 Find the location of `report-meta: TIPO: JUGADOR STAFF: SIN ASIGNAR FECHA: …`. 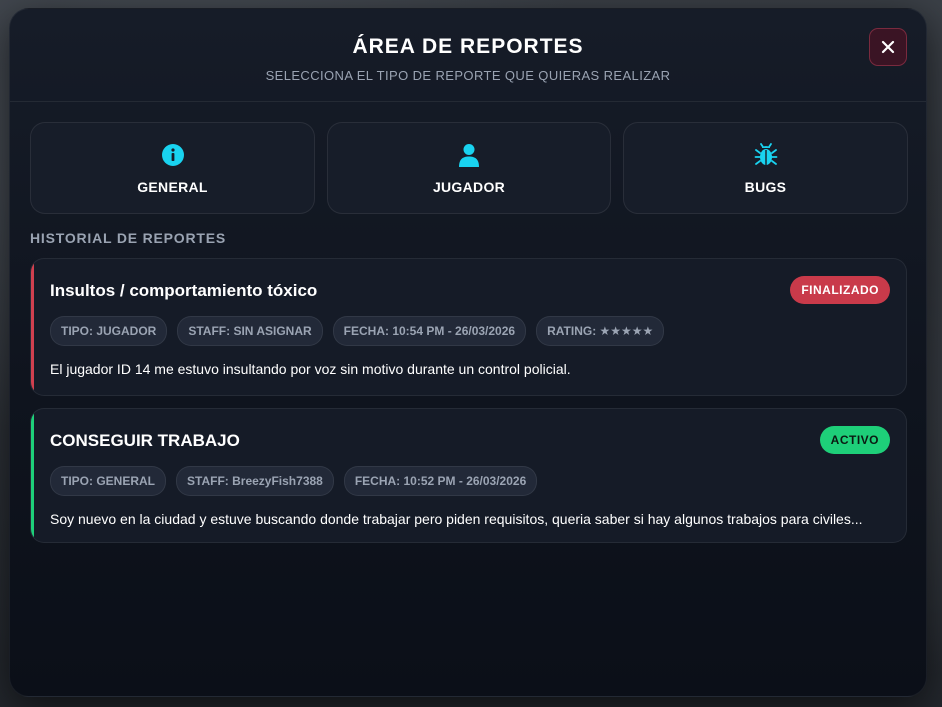

report-meta: TIPO: JUGADOR STAFF: SIN ASIGNAR FECHA: … is located at coordinates (357, 331).